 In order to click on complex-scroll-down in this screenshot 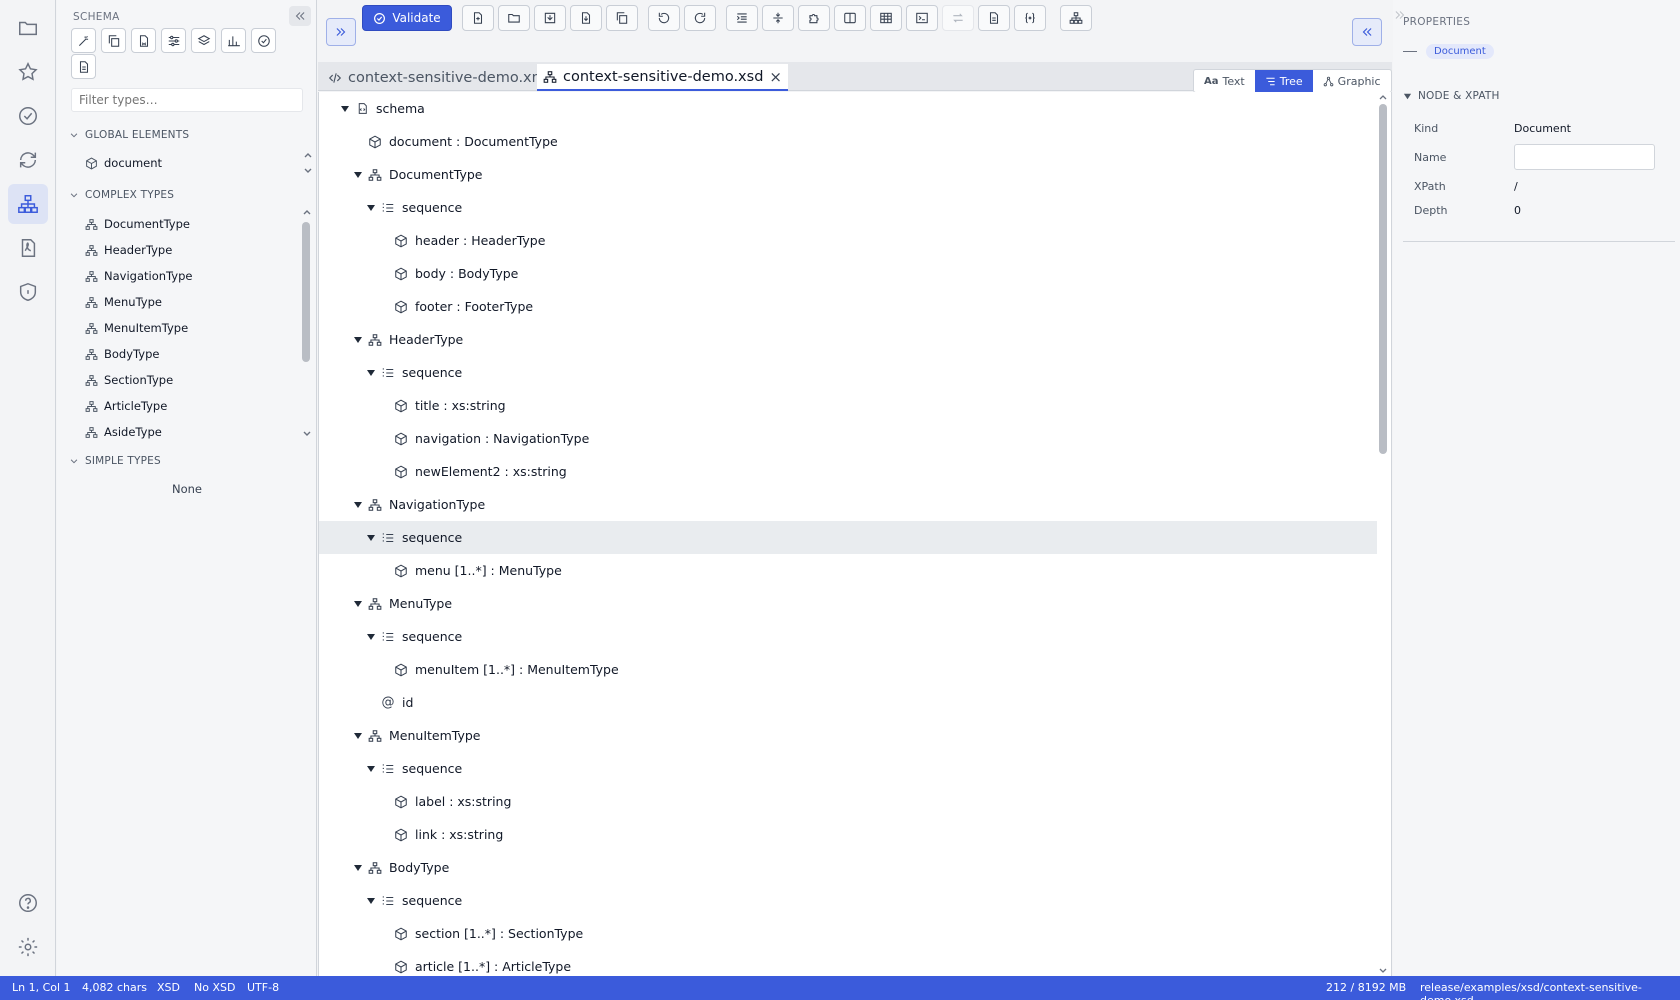, I will do `click(307, 434)`.